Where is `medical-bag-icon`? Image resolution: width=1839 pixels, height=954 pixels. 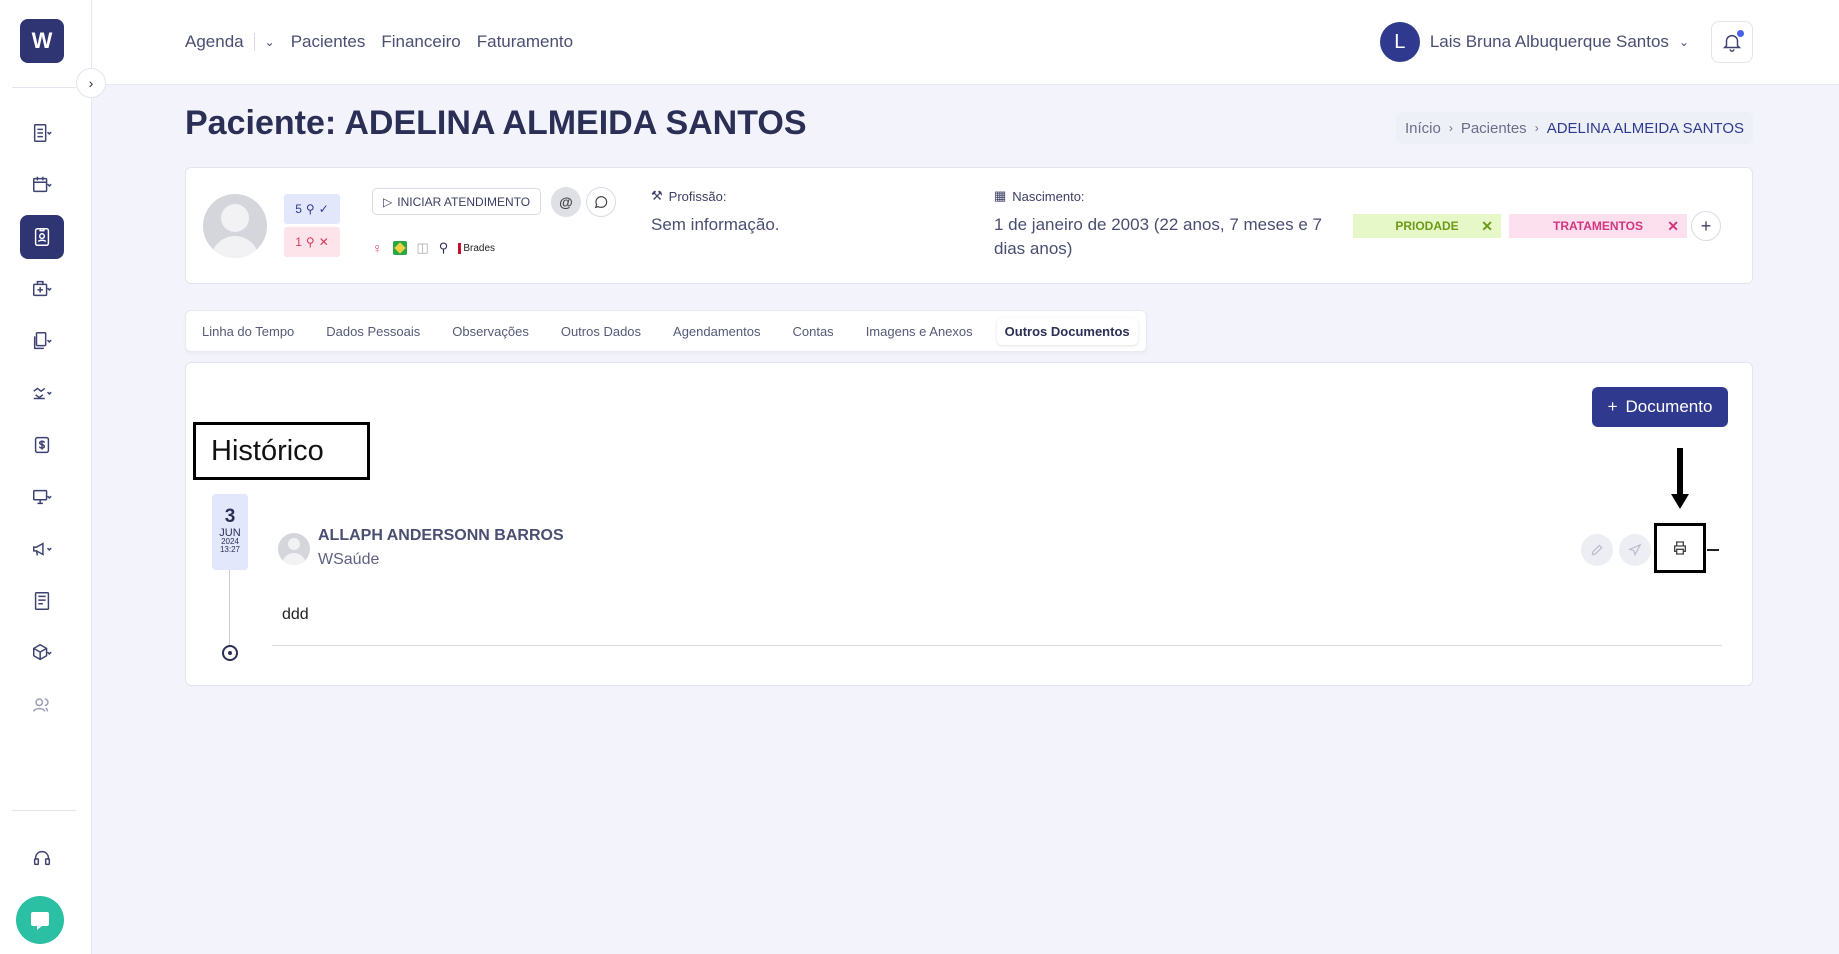
medical-bag-icon is located at coordinates (42, 289).